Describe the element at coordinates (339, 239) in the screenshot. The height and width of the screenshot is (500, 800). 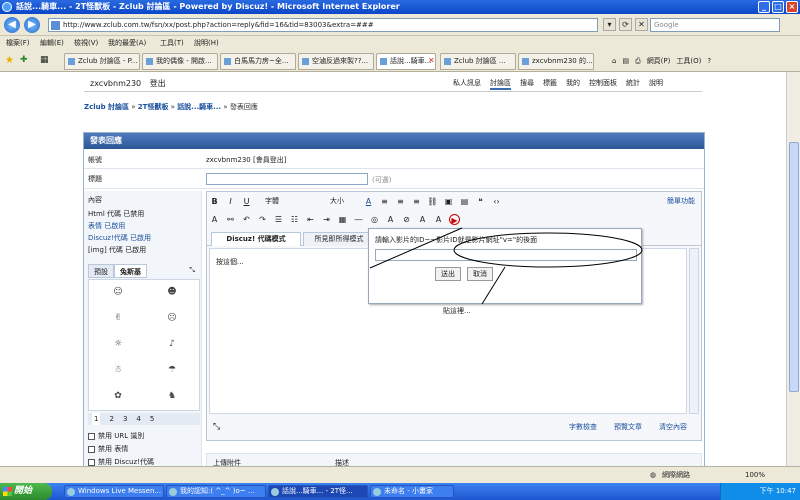
I see `tab-wysiwyg: 所見即所得模式` at that location.